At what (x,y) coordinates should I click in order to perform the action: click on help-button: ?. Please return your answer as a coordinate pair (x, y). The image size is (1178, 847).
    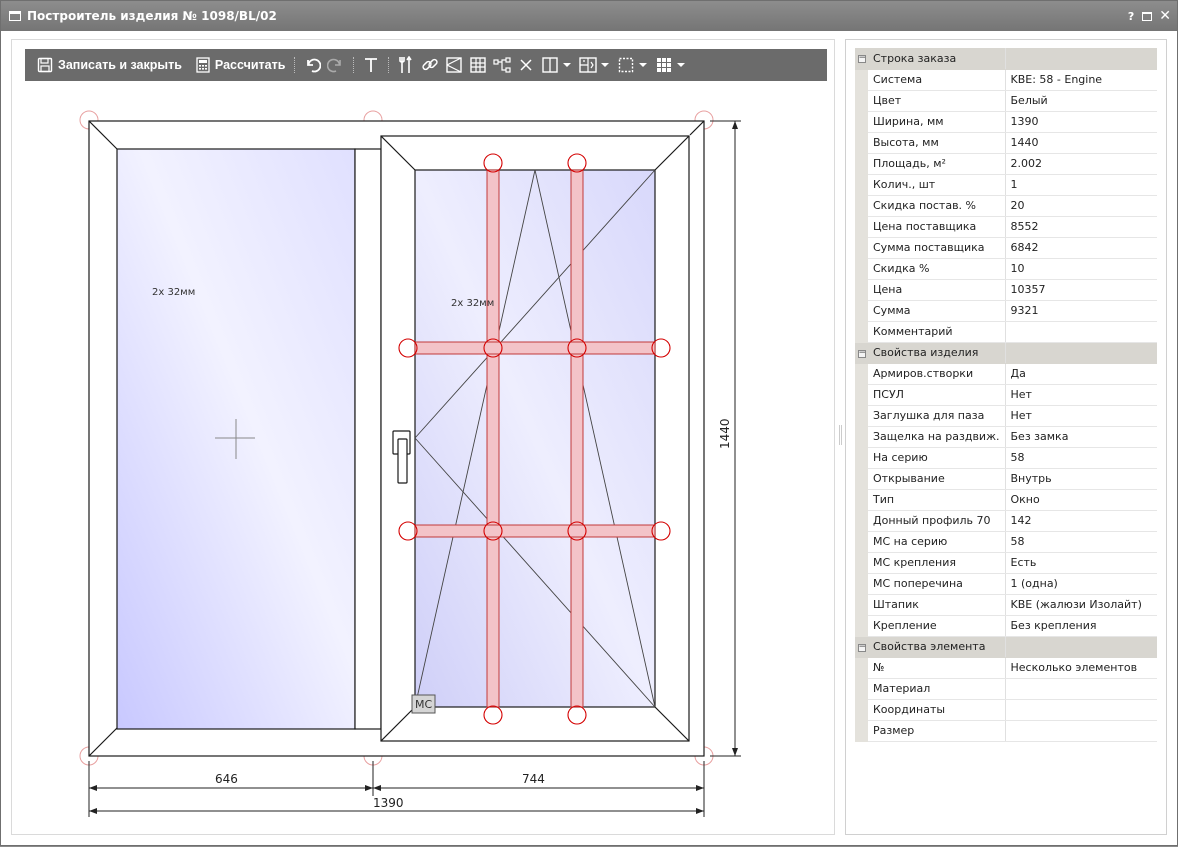
    Looking at the image, I should click on (1131, 16).